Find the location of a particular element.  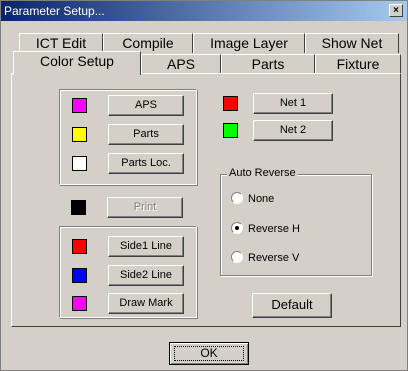

net2-button: Net 2 is located at coordinates (293, 130).